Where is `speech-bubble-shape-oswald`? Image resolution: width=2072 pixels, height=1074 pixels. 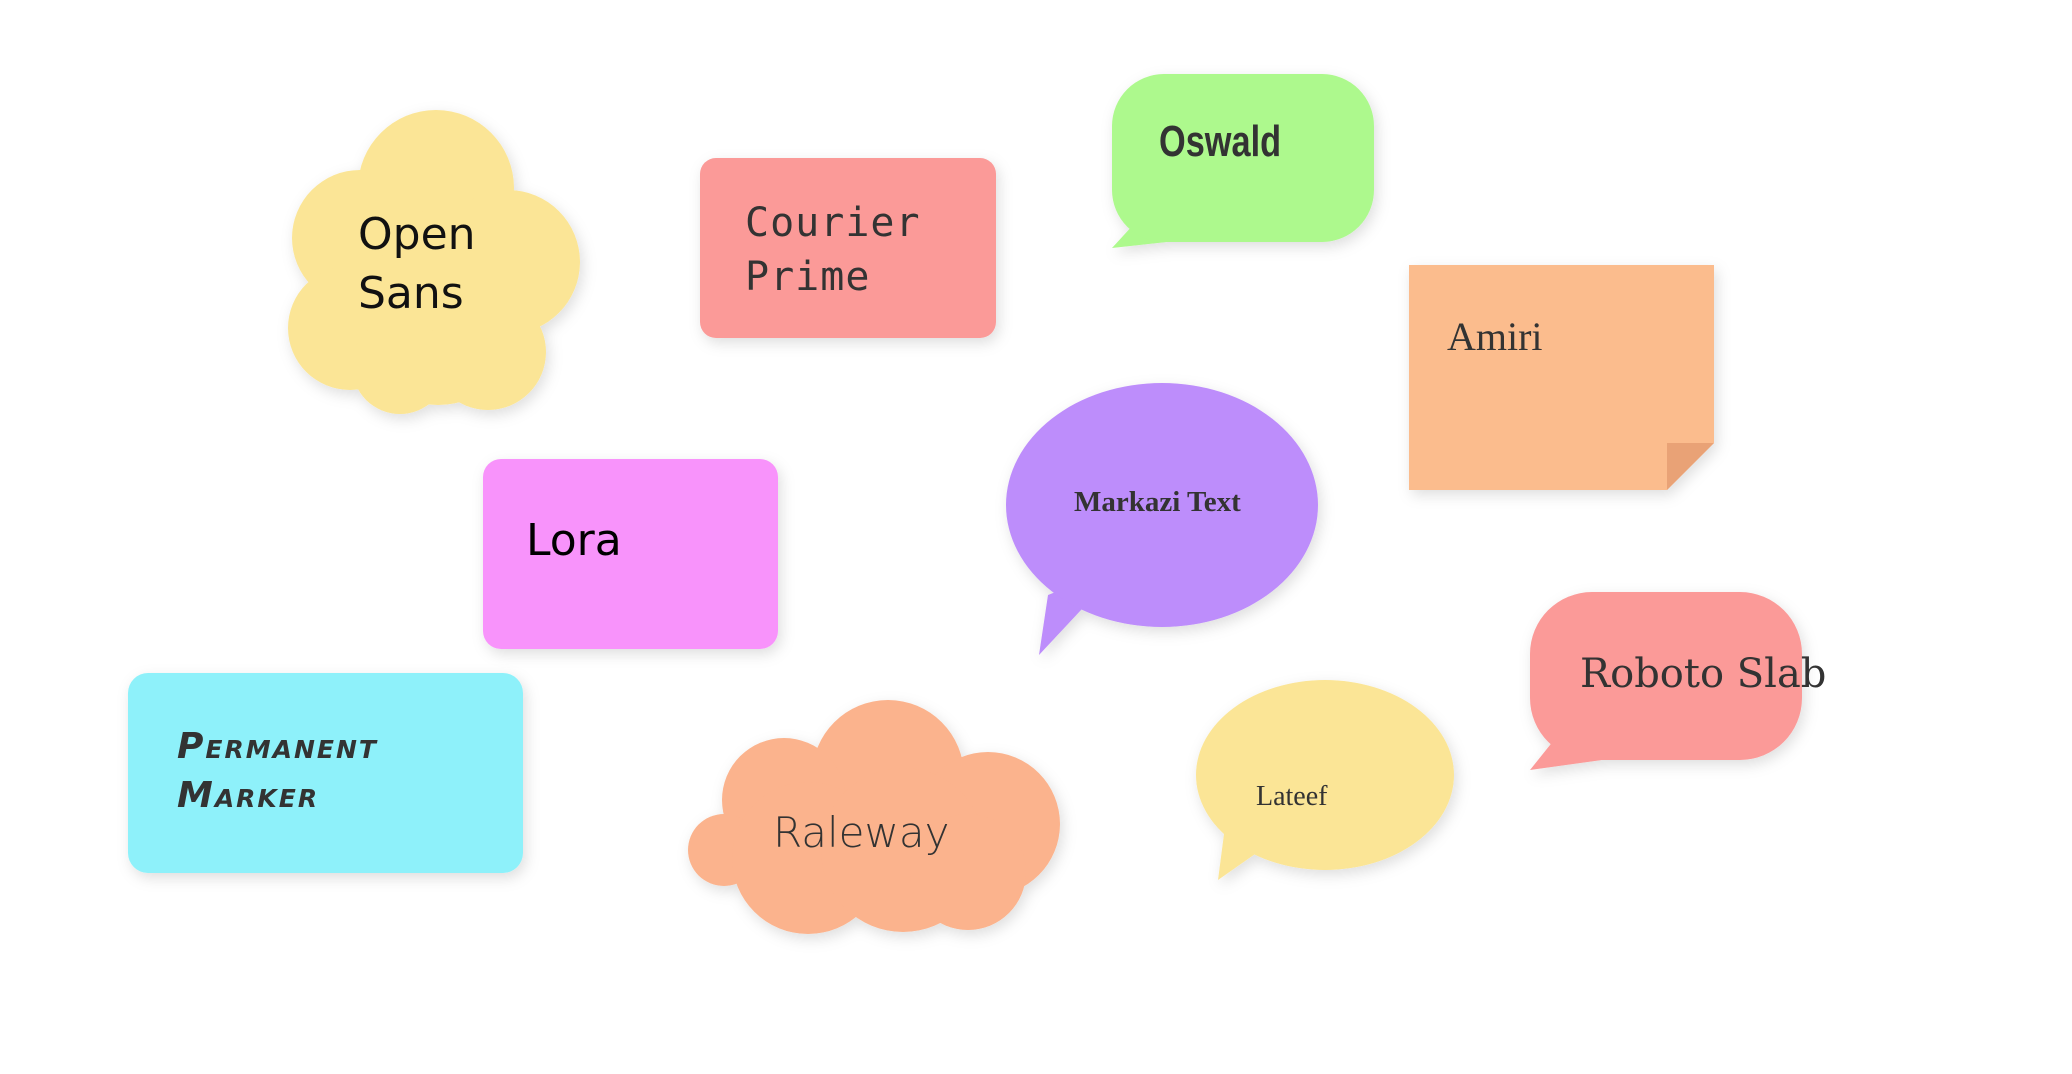
speech-bubble-shape-oswald is located at coordinates (1243, 161).